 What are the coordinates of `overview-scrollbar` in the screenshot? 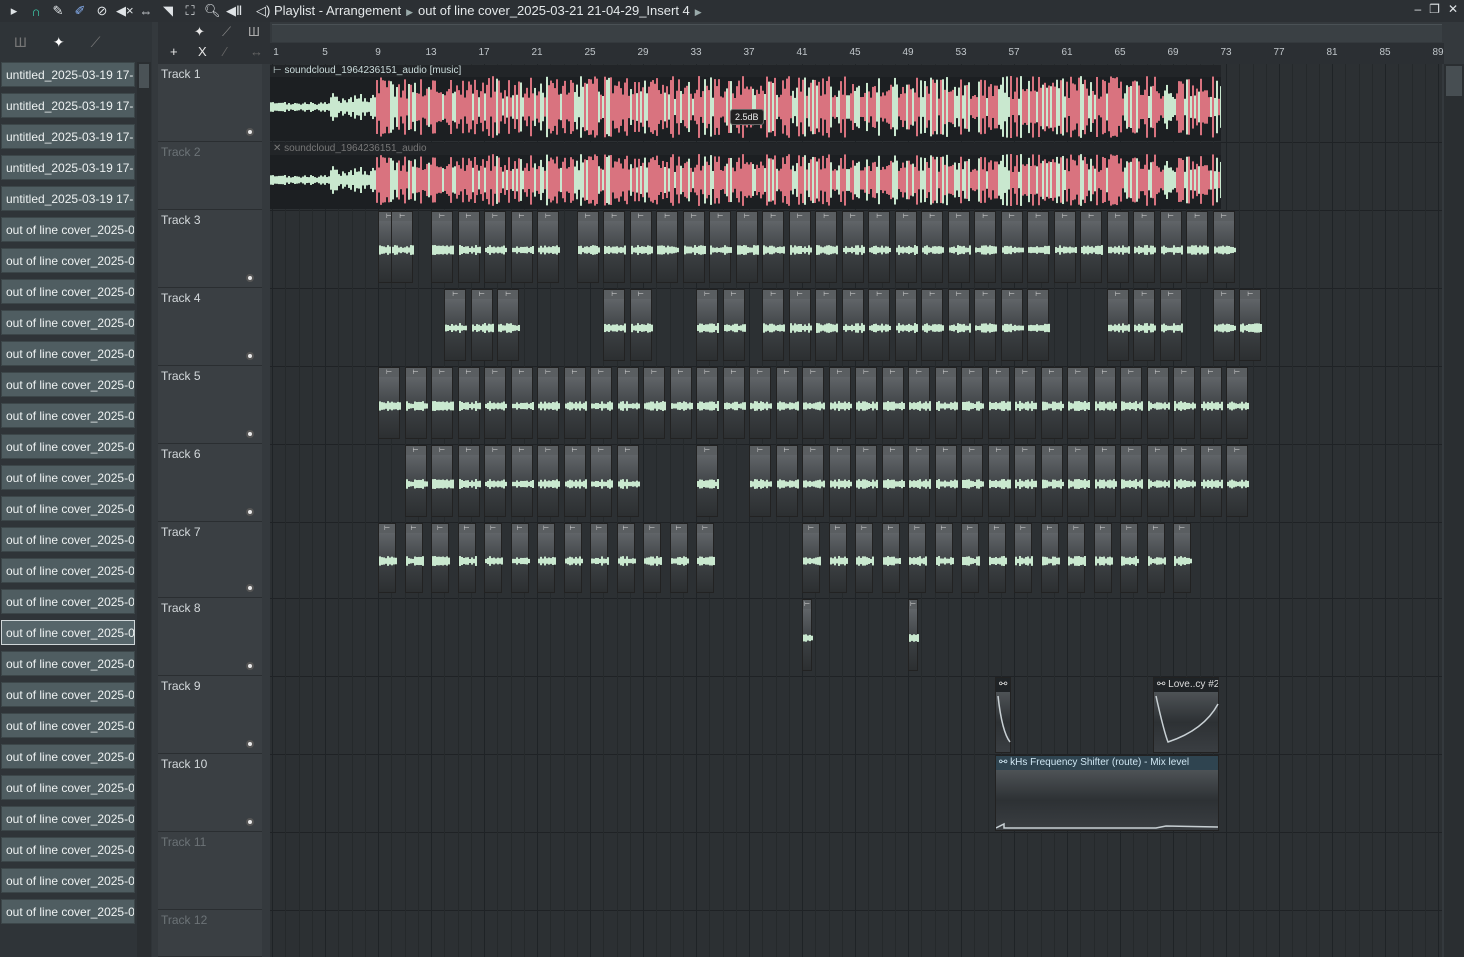 It's located at (857, 33).